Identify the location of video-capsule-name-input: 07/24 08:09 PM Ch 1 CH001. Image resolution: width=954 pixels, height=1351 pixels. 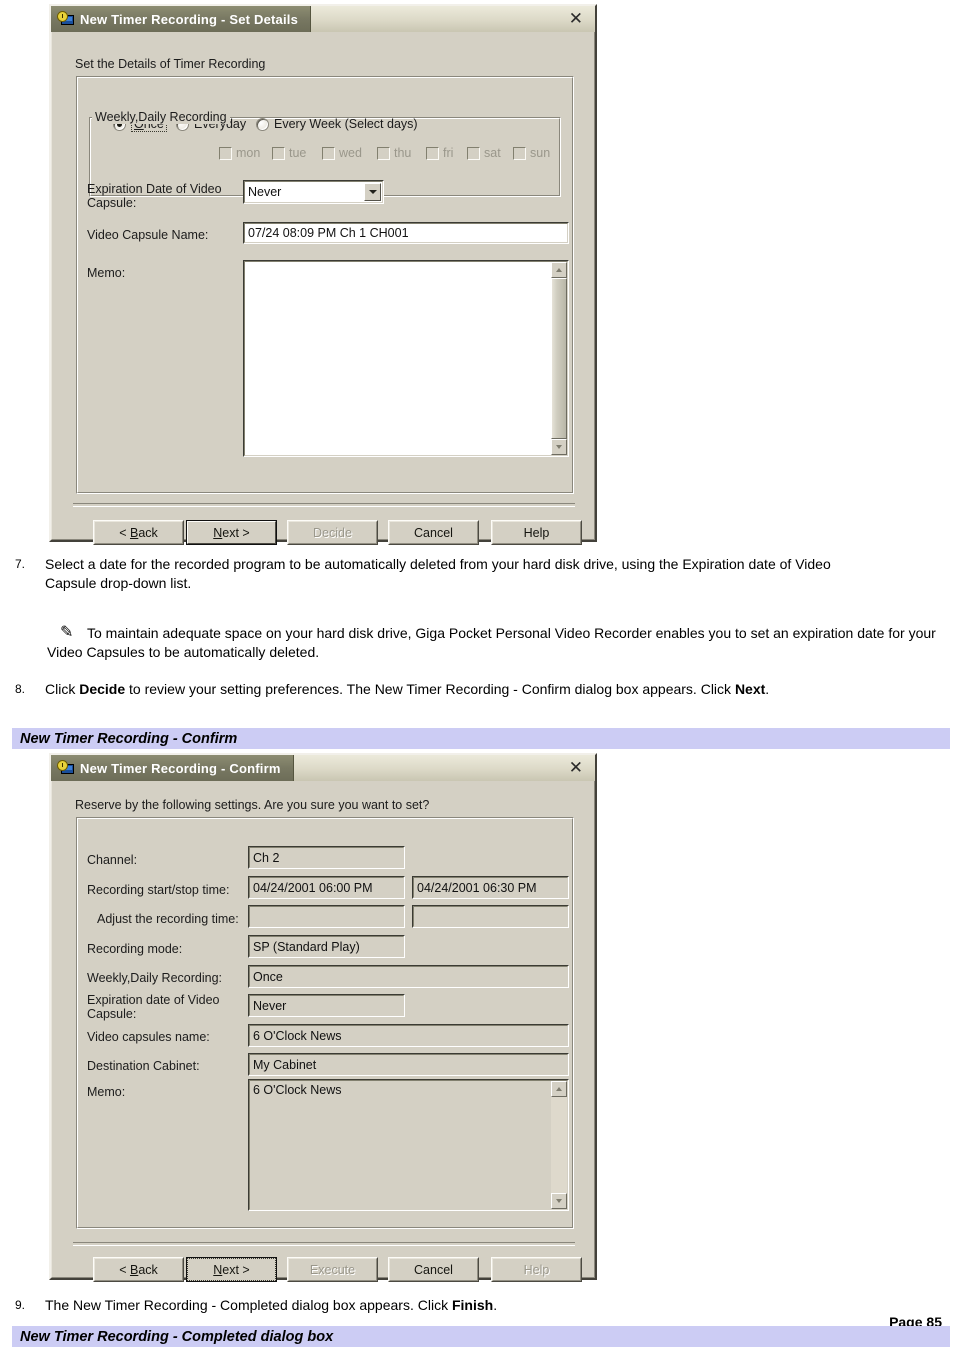
(406, 233).